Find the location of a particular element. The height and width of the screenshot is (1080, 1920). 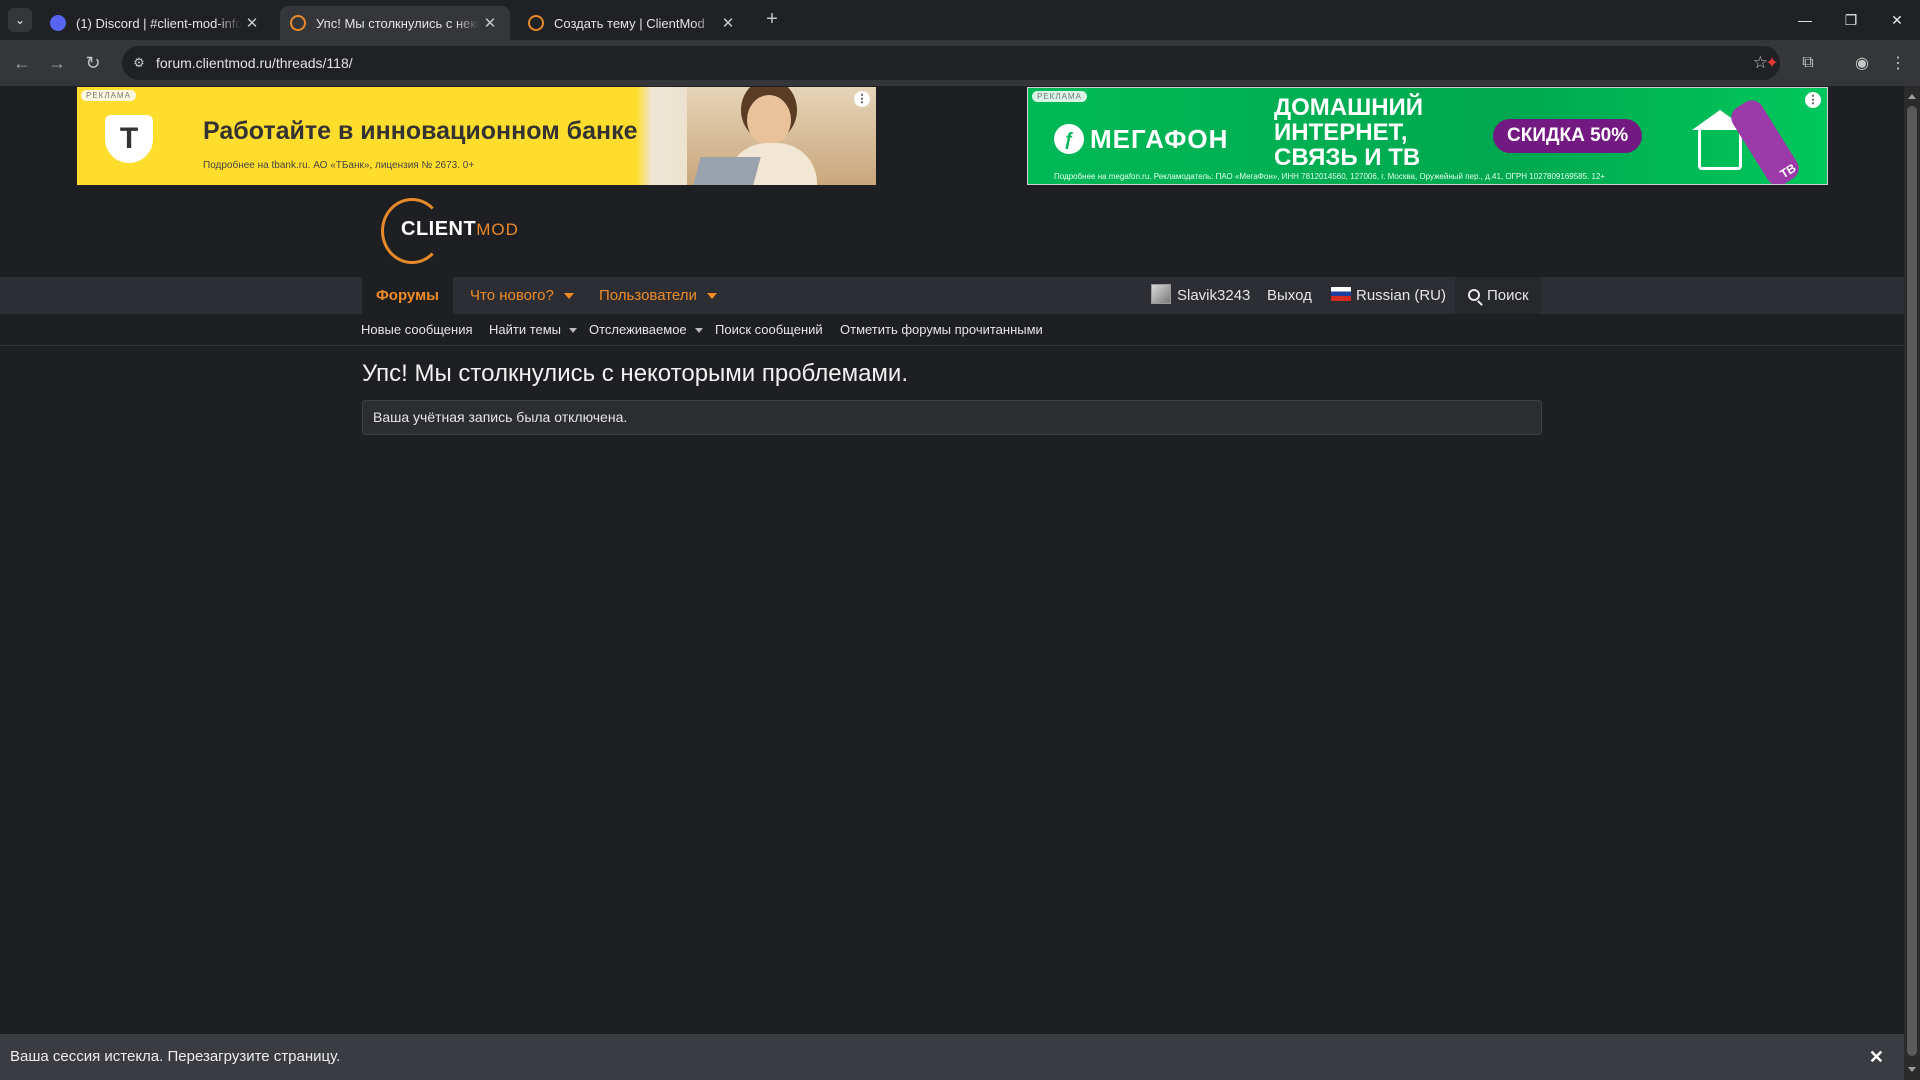

tab-title: (1) Discord | #client-mod-info | is located at coordinates (159, 23).